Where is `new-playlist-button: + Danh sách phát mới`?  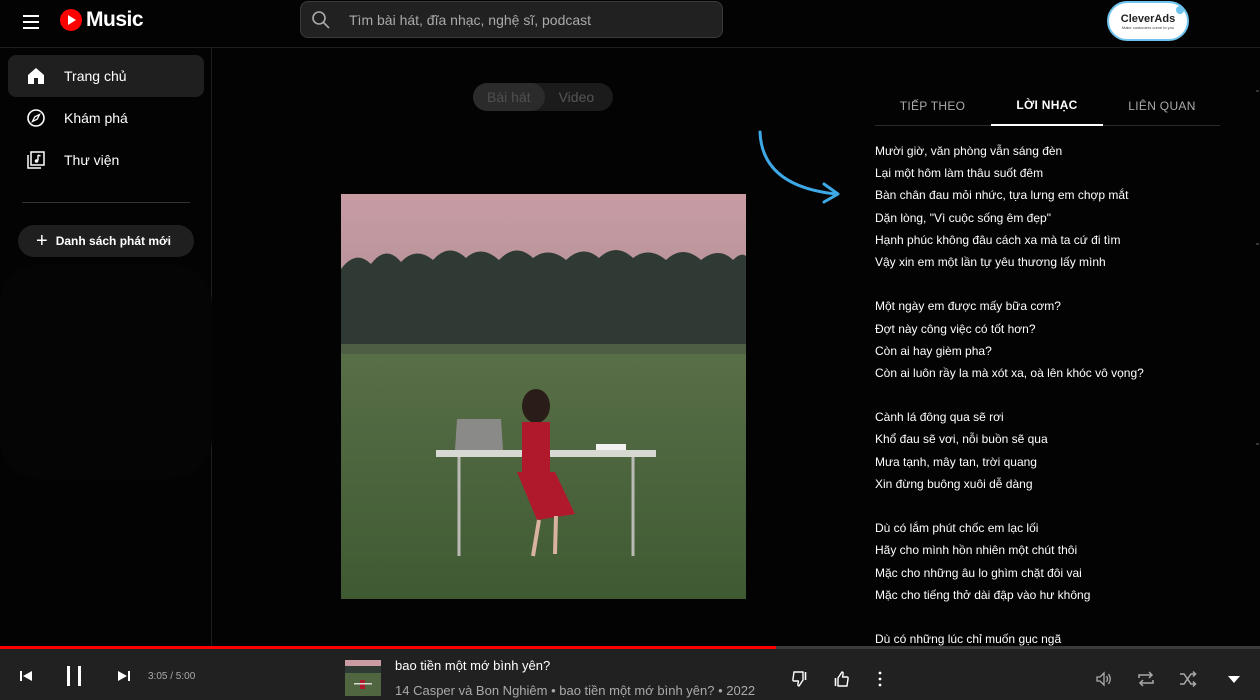
new-playlist-button: + Danh sách phát mới is located at coordinates (106, 241).